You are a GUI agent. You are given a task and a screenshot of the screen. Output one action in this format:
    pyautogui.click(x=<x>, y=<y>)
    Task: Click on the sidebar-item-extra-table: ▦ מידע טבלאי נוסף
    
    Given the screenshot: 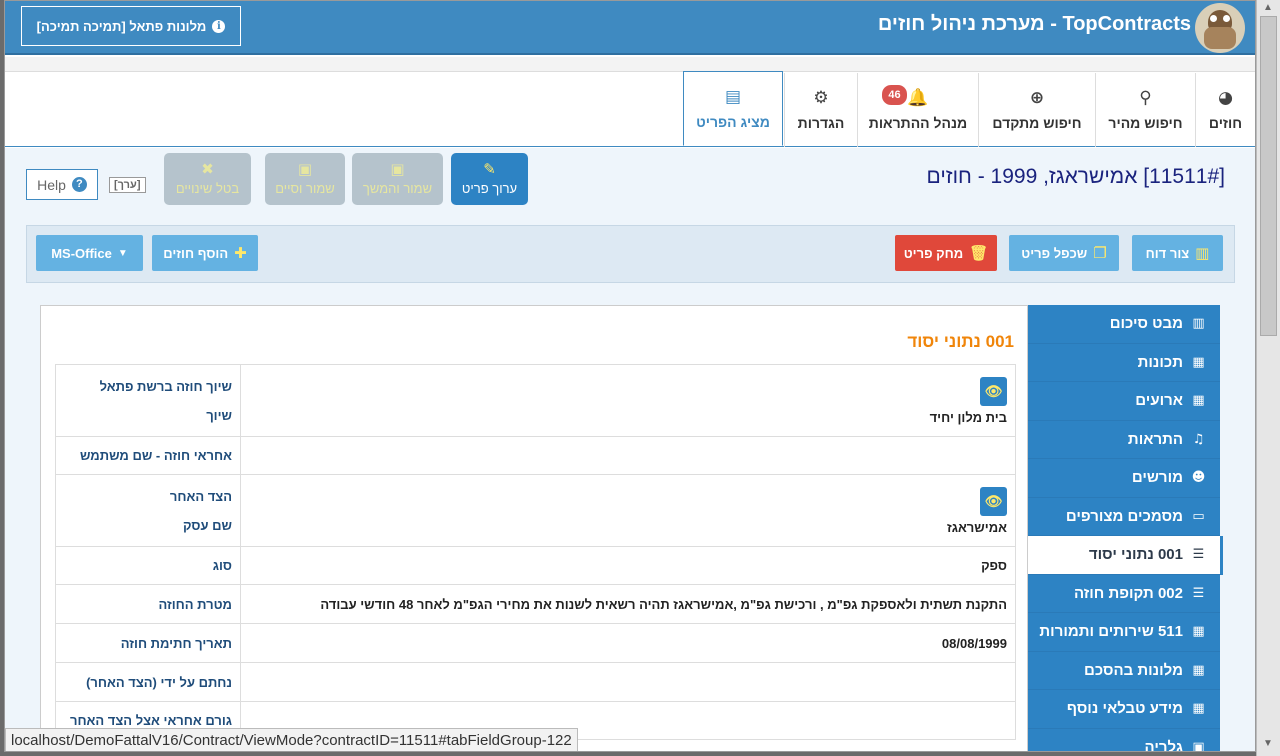 What is the action you would take?
    pyautogui.click(x=1124, y=709)
    